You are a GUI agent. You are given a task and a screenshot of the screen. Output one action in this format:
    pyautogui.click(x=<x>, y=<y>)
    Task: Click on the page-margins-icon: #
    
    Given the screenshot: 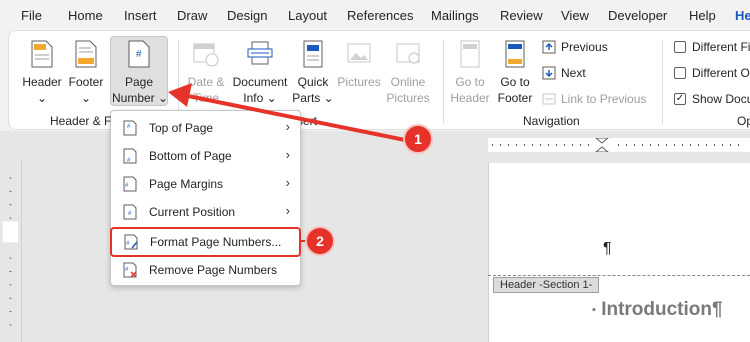 What is the action you would take?
    pyautogui.click(x=130, y=184)
    